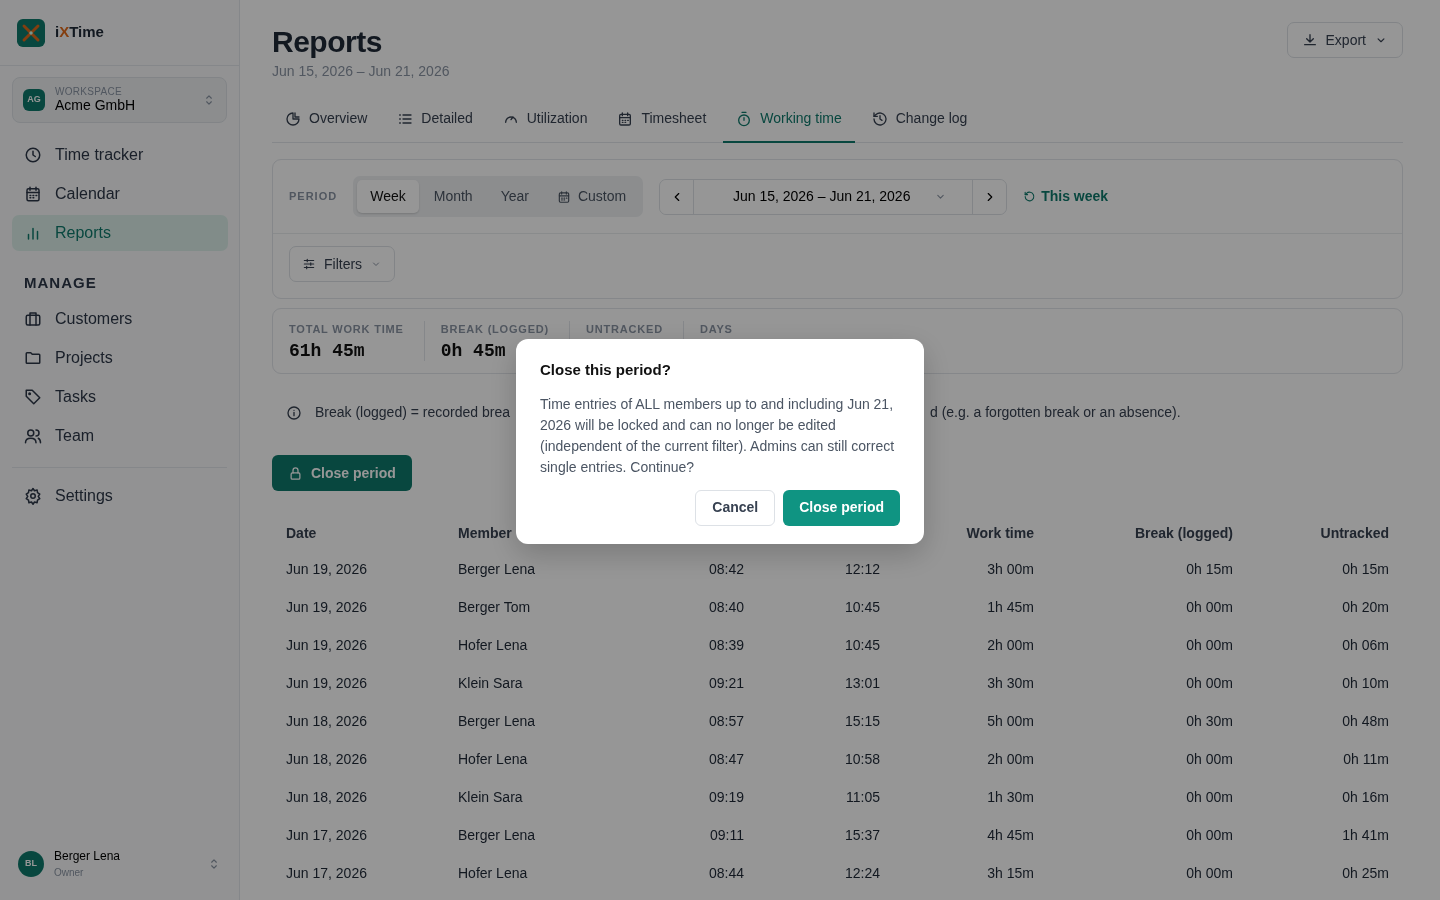  I want to click on user-avatar: BL, so click(31, 863).